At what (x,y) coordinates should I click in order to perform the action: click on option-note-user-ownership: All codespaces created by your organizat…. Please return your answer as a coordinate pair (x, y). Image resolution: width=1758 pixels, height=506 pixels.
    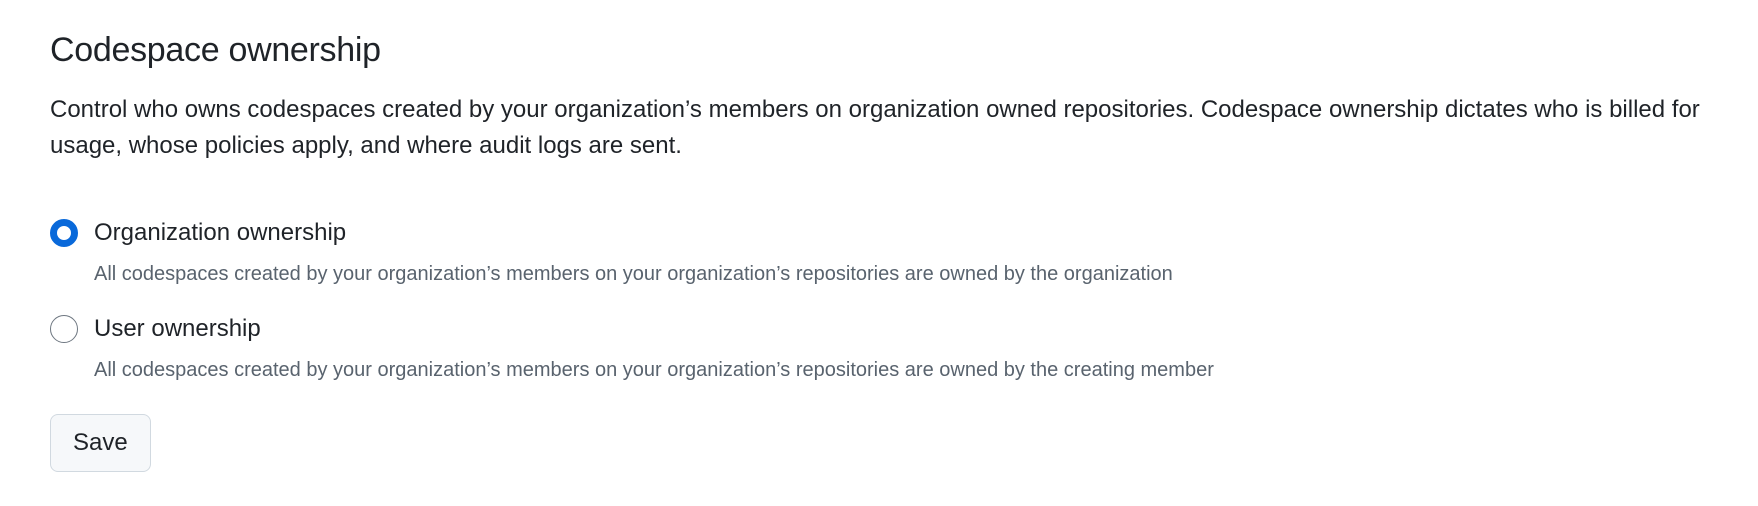
    Looking at the image, I should click on (654, 370).